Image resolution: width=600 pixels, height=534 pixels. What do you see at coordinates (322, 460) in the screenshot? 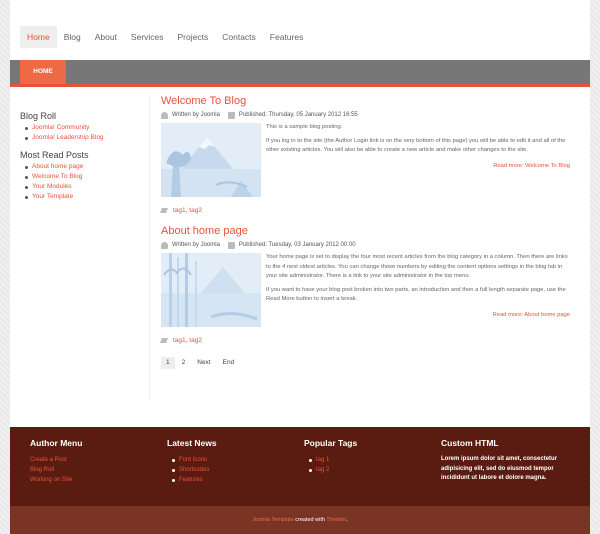
I see `footer-tag-link: tag 1` at bounding box center [322, 460].